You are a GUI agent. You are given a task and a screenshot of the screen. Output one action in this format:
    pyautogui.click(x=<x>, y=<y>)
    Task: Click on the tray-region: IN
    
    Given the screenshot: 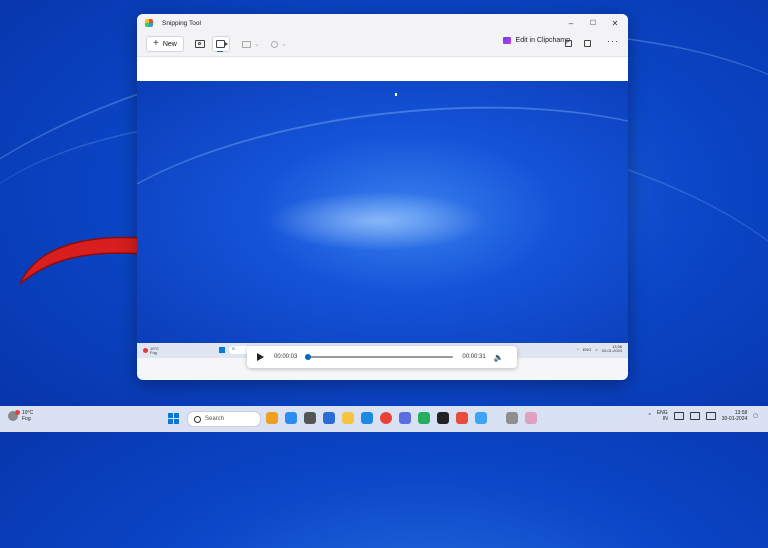 What is the action you would take?
    pyautogui.click(x=665, y=419)
    